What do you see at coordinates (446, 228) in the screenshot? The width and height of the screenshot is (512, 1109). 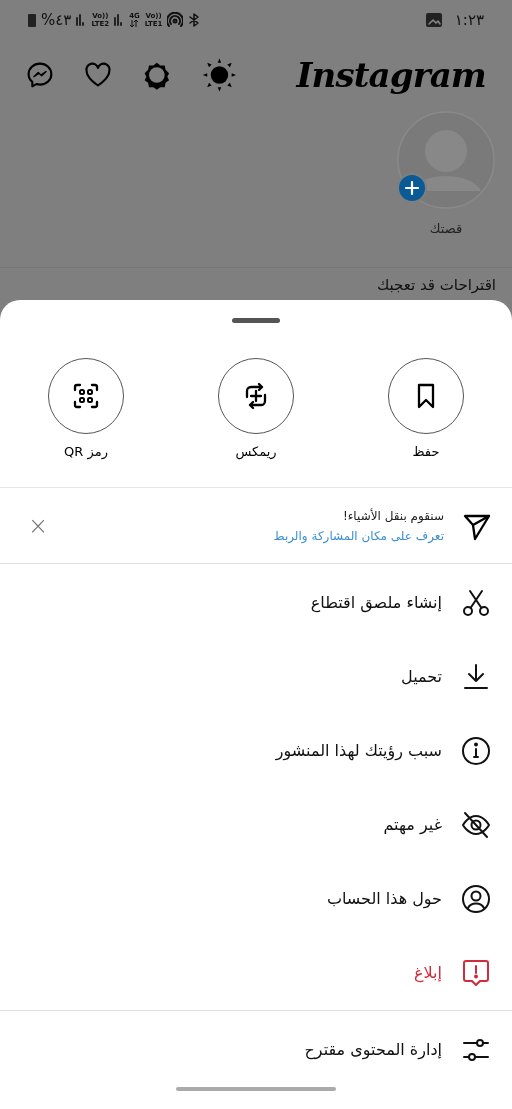 I see `story-label: قصتك` at bounding box center [446, 228].